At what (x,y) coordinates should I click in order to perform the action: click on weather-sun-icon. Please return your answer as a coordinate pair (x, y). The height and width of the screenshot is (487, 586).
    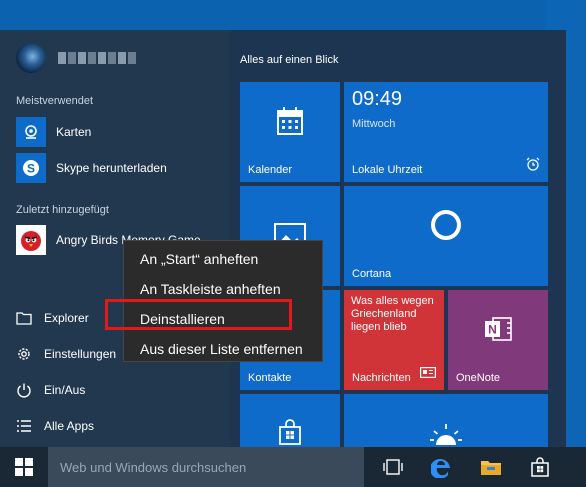
    Looking at the image, I should click on (446, 420).